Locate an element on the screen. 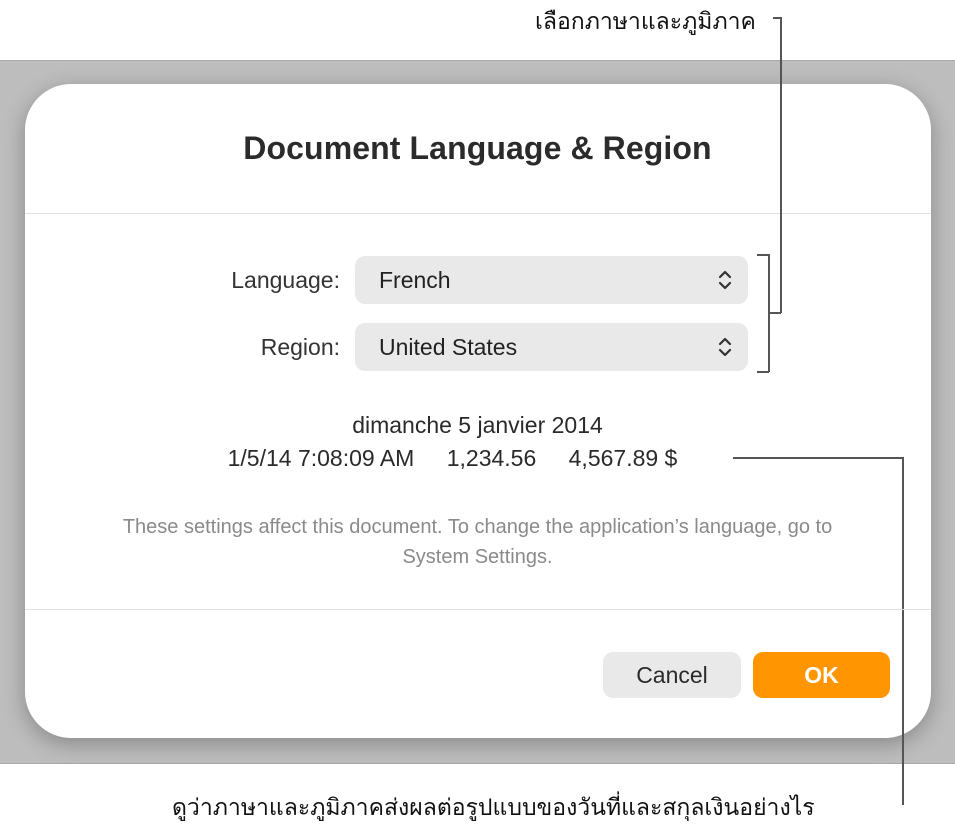 The image size is (955, 830). footer-divider is located at coordinates (478, 609).